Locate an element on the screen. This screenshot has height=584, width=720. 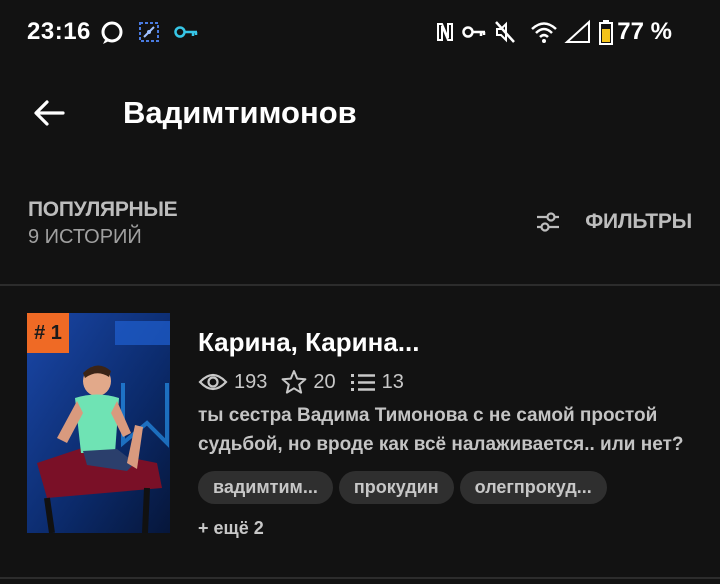
arrow-left-icon is located at coordinates (49, 113).